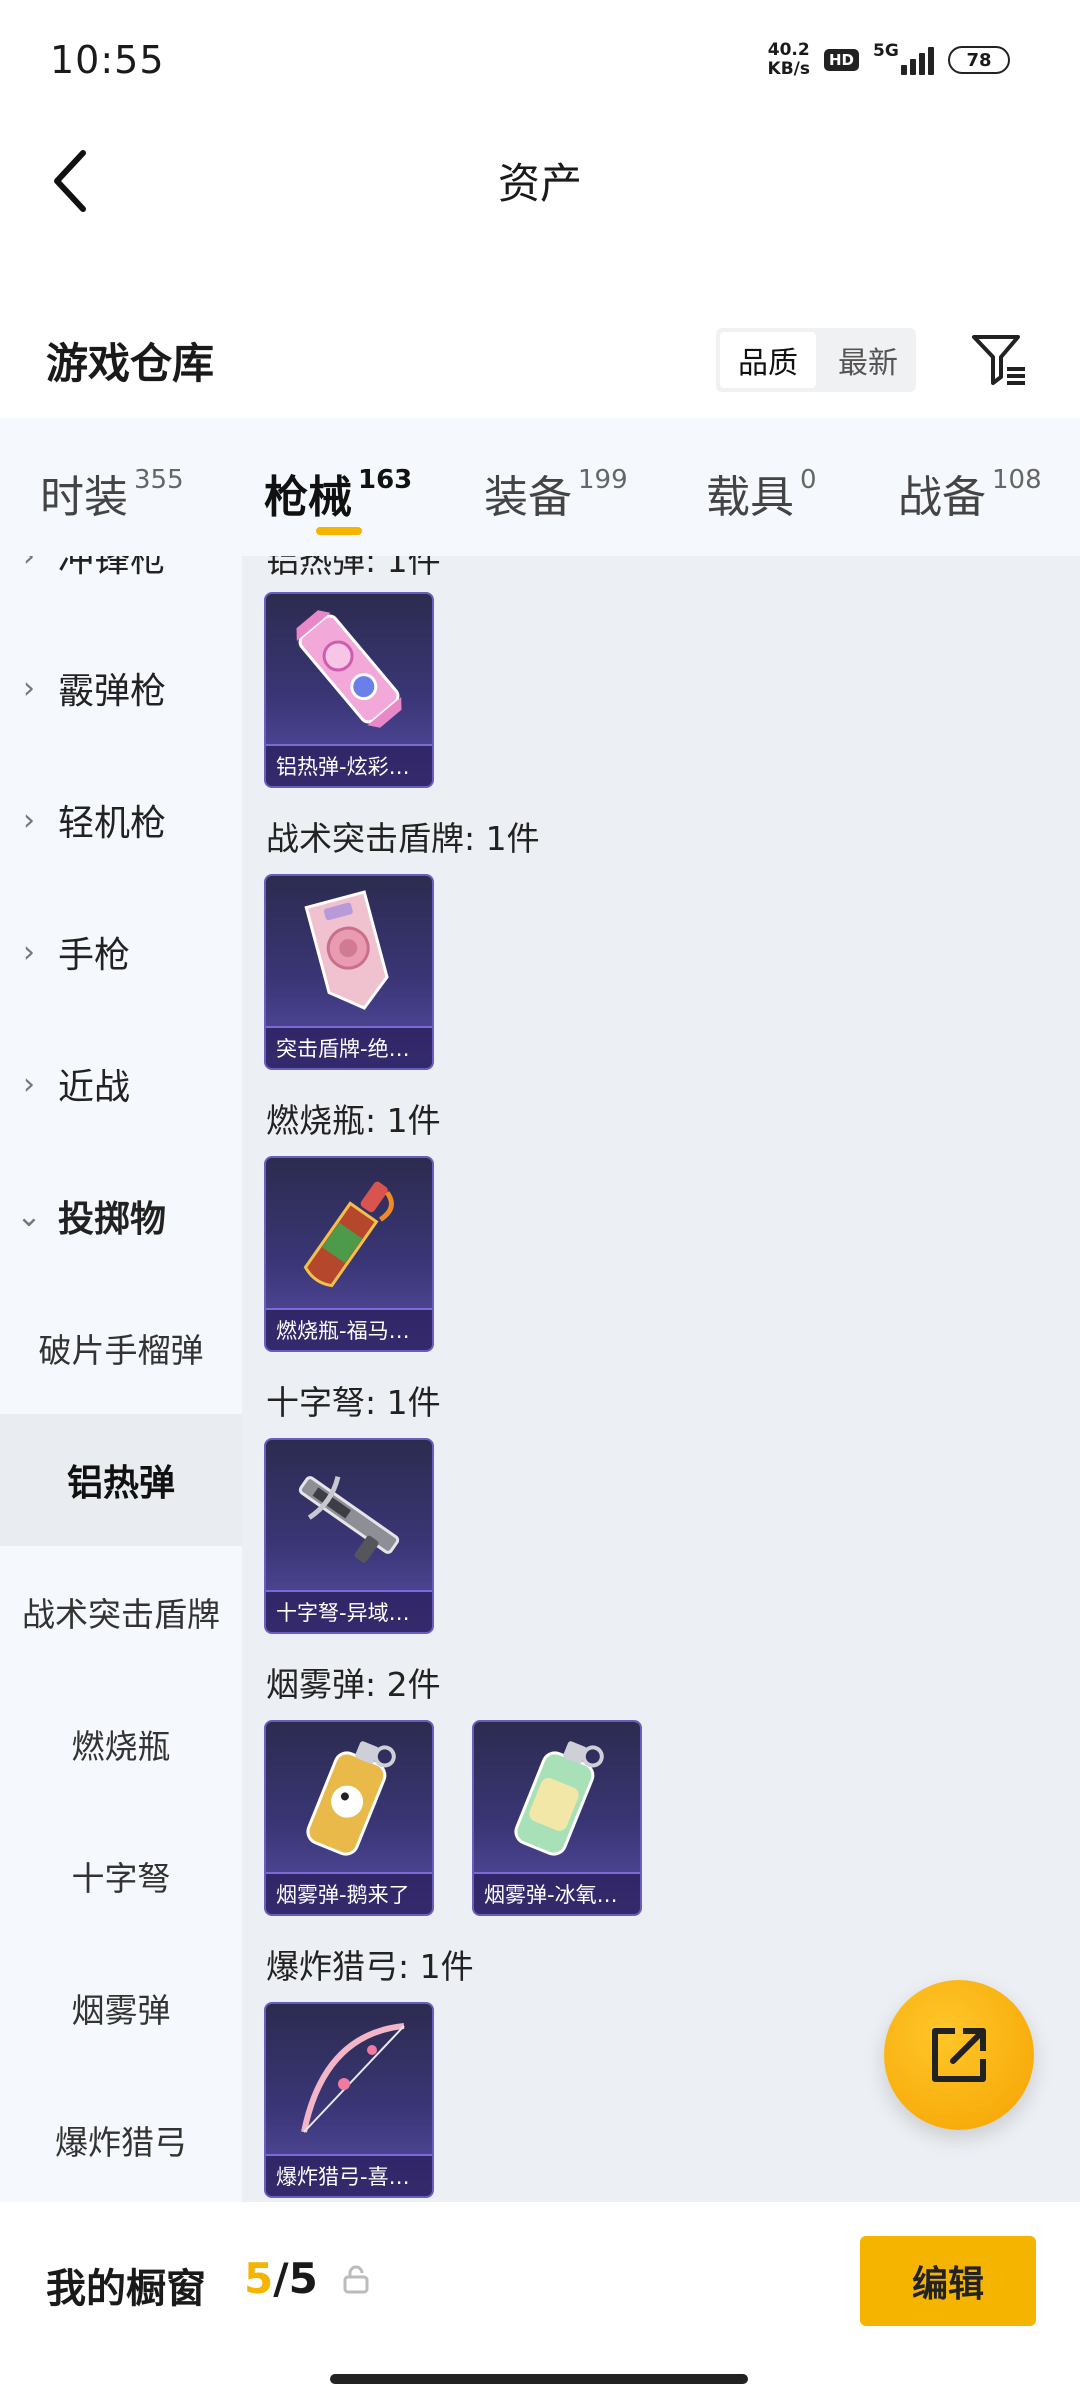 The width and height of the screenshot is (1080, 2400). I want to click on showcase-count-current: 5, so click(259, 2278).